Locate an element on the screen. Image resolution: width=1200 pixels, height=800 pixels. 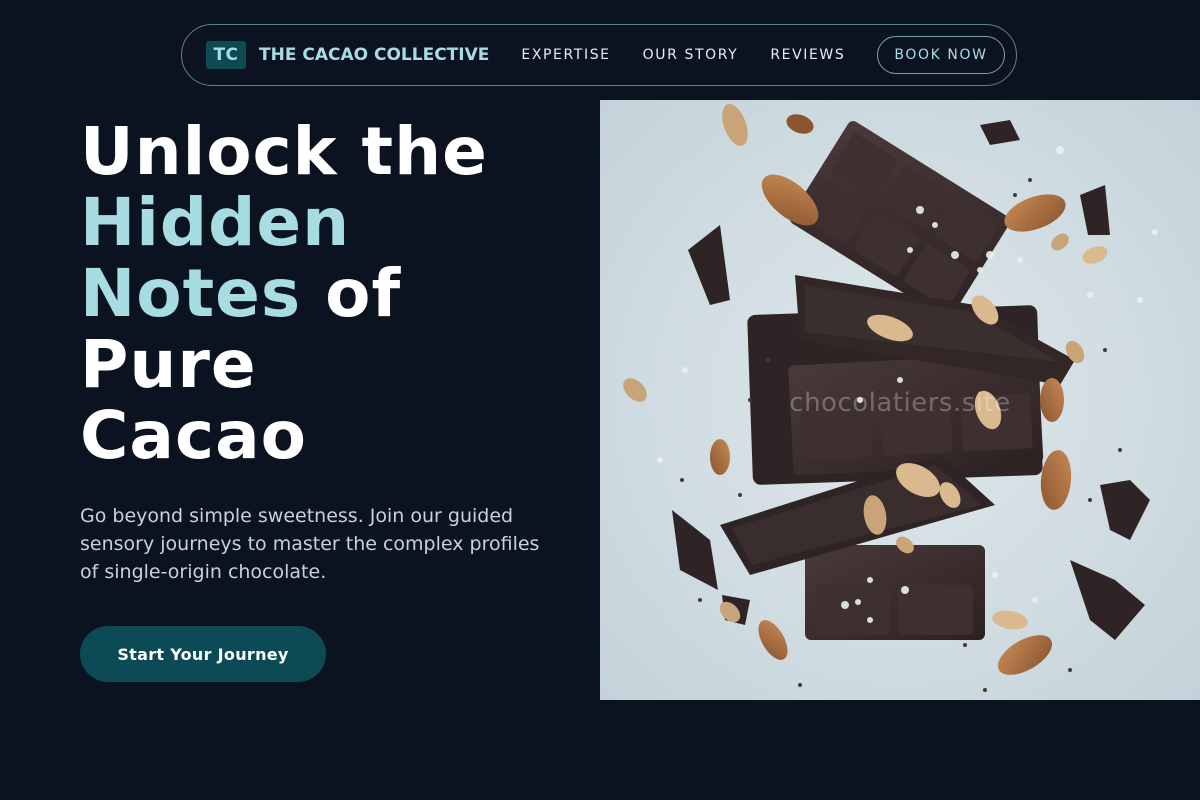
nav-link-expertise: EXPERTISE is located at coordinates (565, 55).